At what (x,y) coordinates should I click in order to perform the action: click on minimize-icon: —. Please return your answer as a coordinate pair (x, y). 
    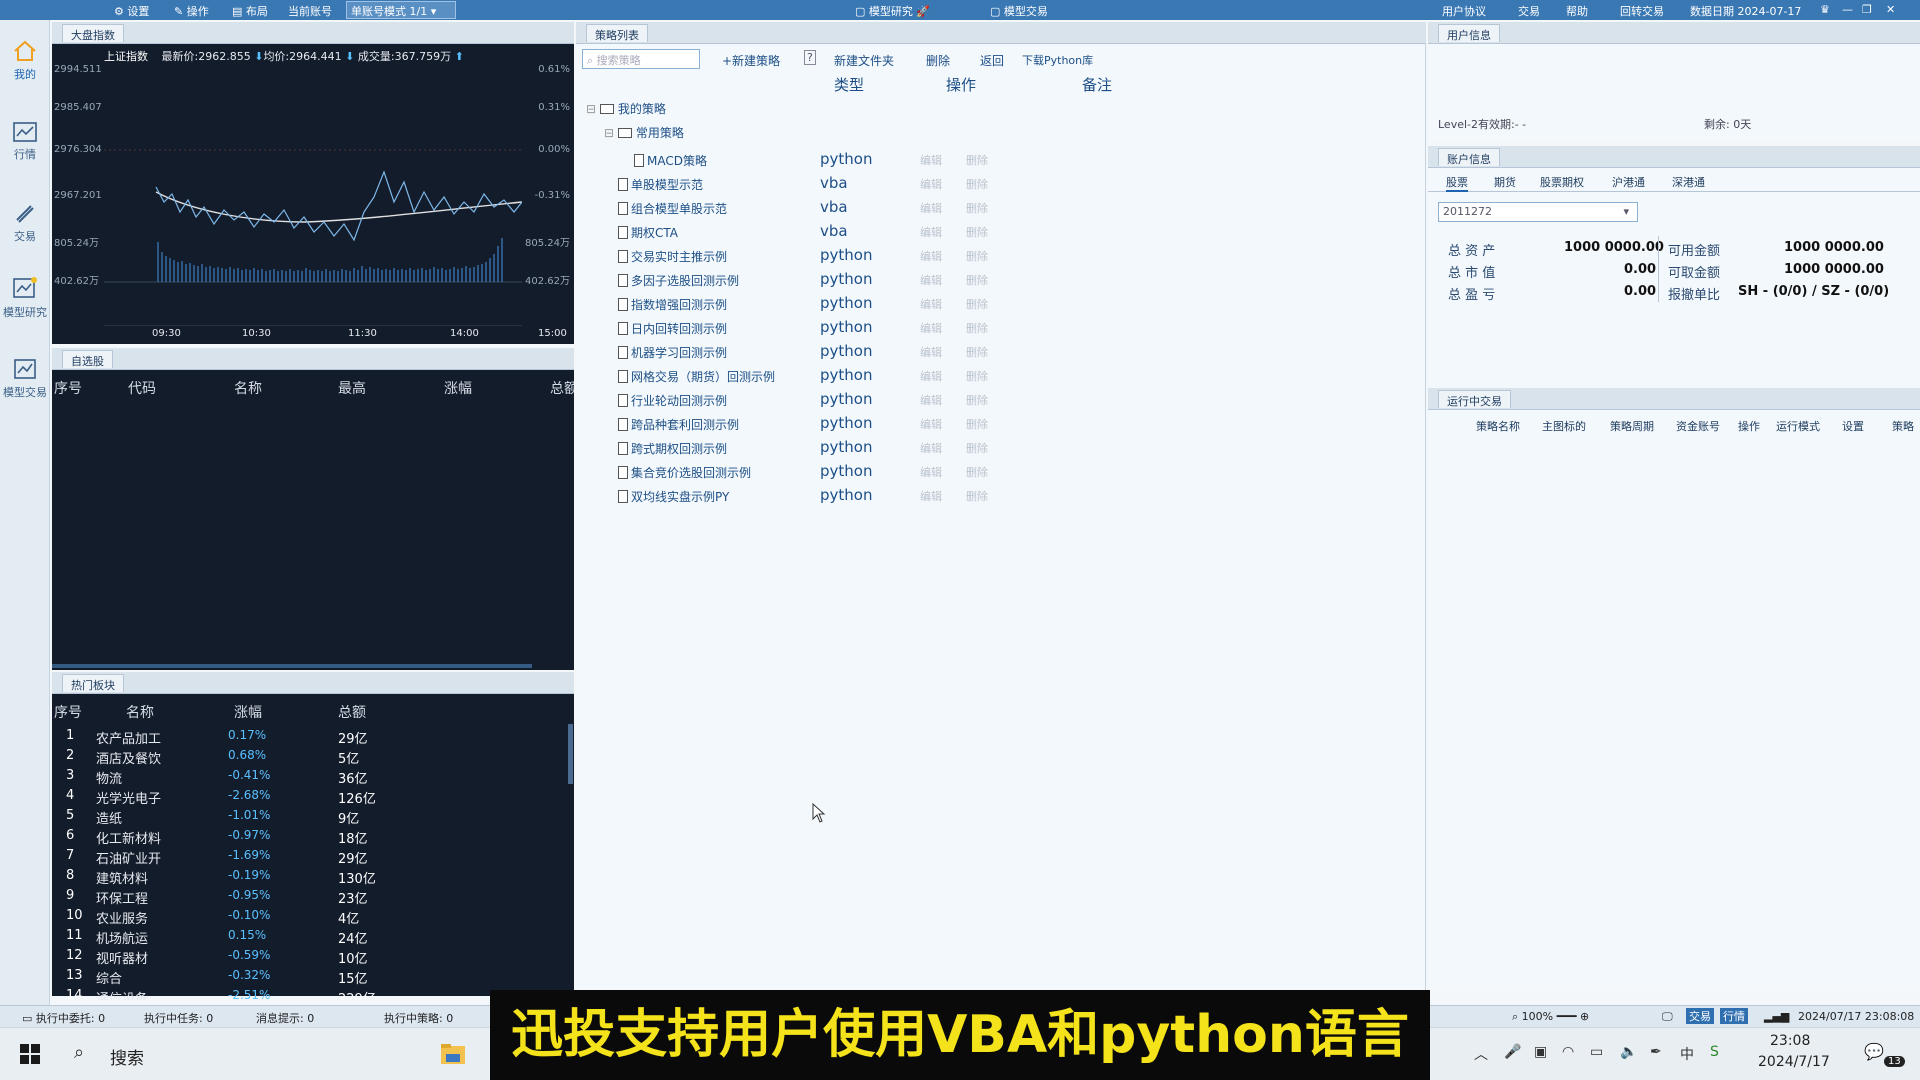
    Looking at the image, I should click on (1847, 9).